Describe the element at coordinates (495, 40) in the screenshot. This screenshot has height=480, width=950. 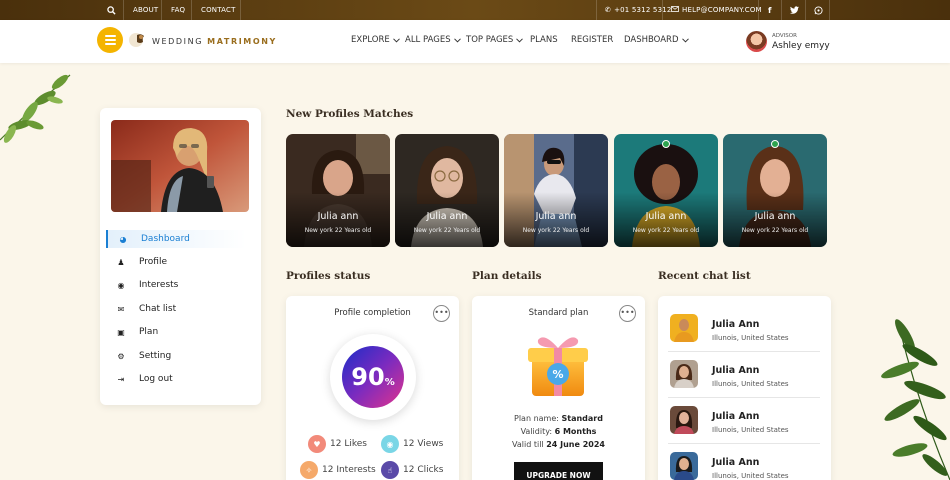
I see `nav-top-pages: TOP PAGES` at that location.